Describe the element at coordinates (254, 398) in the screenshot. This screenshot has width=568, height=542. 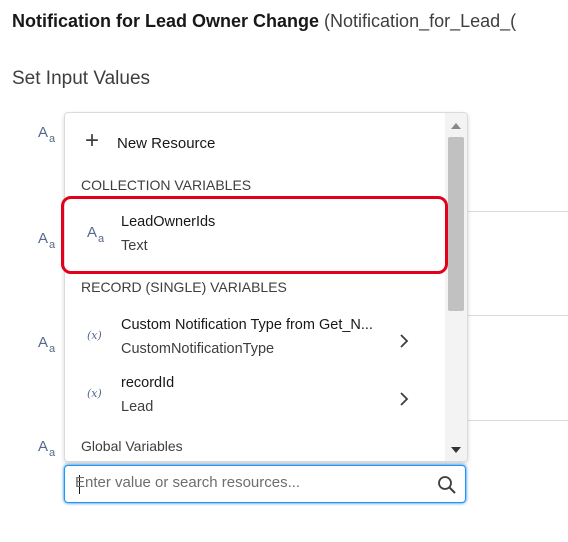
I see `option-recordid: (x) recordId Lead` at that location.